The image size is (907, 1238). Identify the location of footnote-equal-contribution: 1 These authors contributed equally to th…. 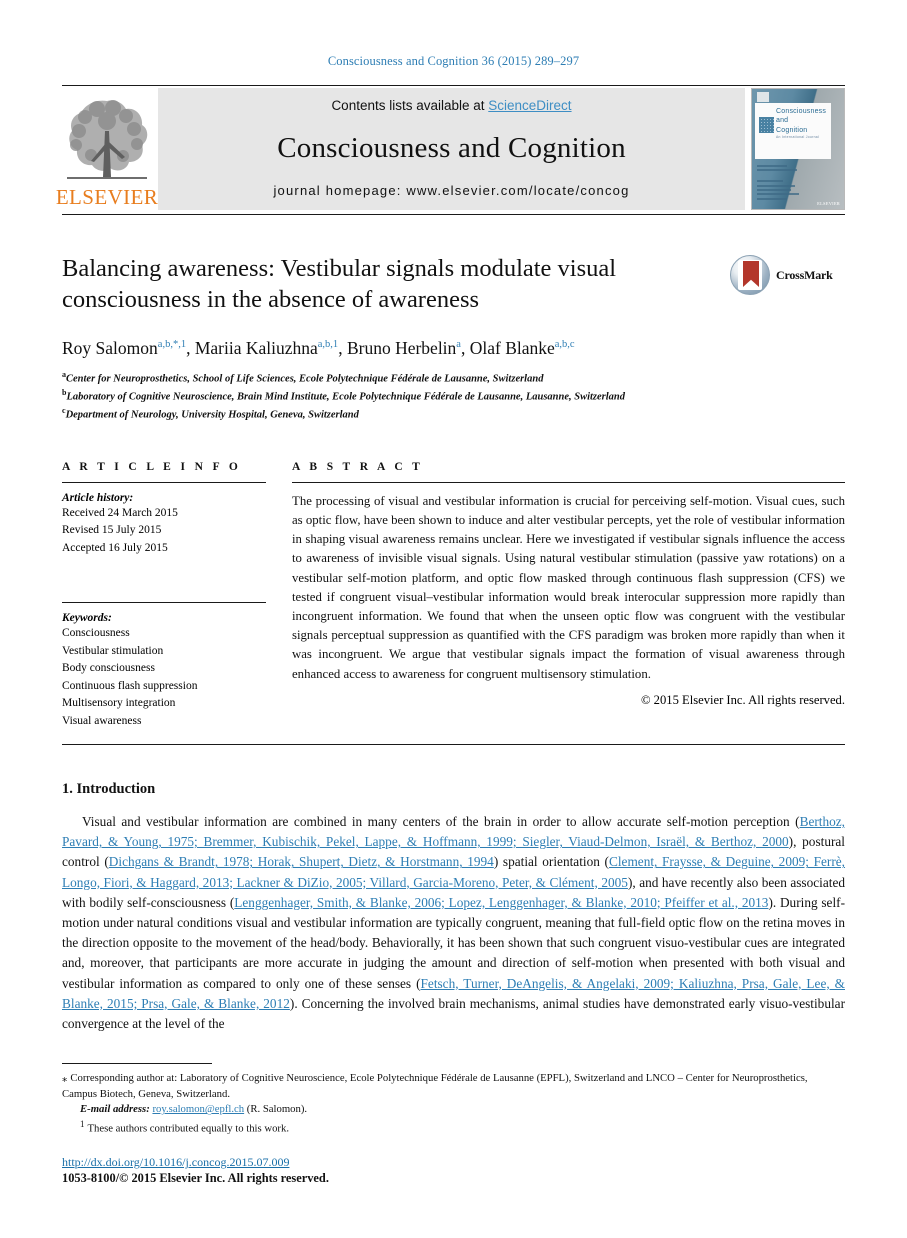
(453, 1127).